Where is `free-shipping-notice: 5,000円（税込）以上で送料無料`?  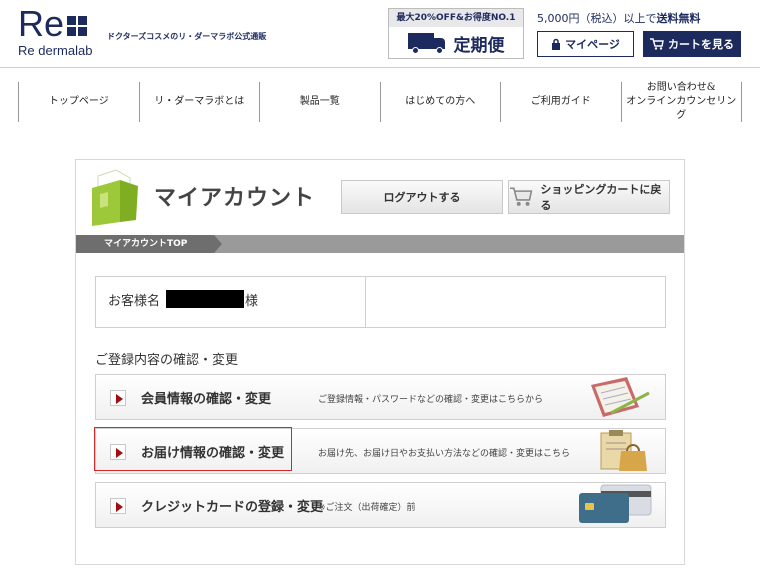 free-shipping-notice: 5,000円（税込）以上で送料無料 is located at coordinates (619, 18).